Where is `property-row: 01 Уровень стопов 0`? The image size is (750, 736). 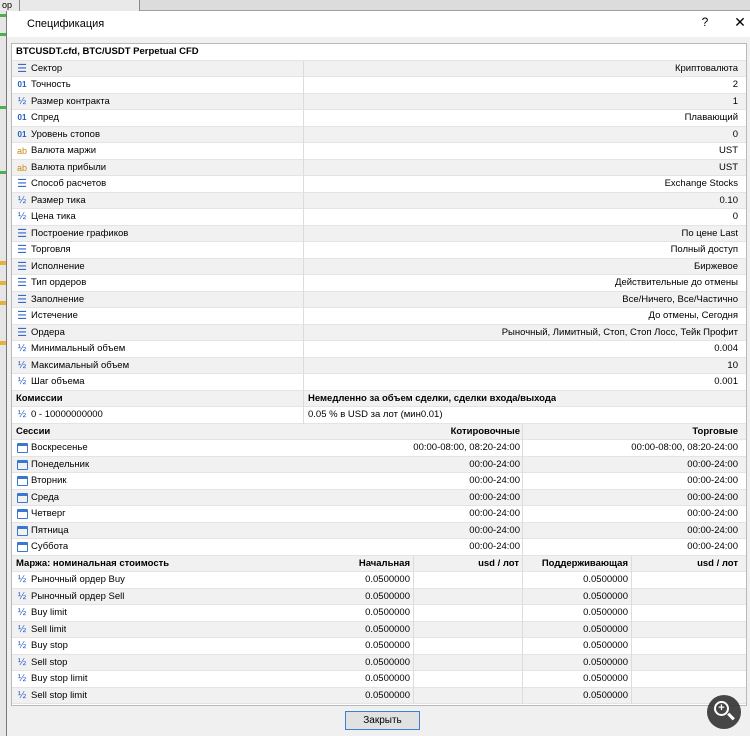
property-row: 01 Уровень стопов 0 is located at coordinates (379, 134).